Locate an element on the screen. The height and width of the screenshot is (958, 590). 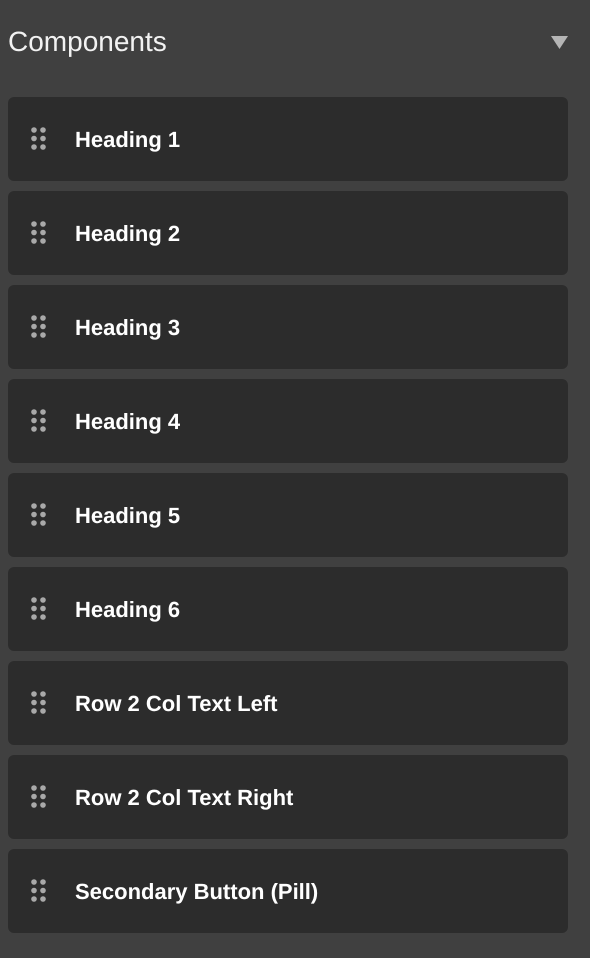
panel-title: Components is located at coordinates (87, 42).